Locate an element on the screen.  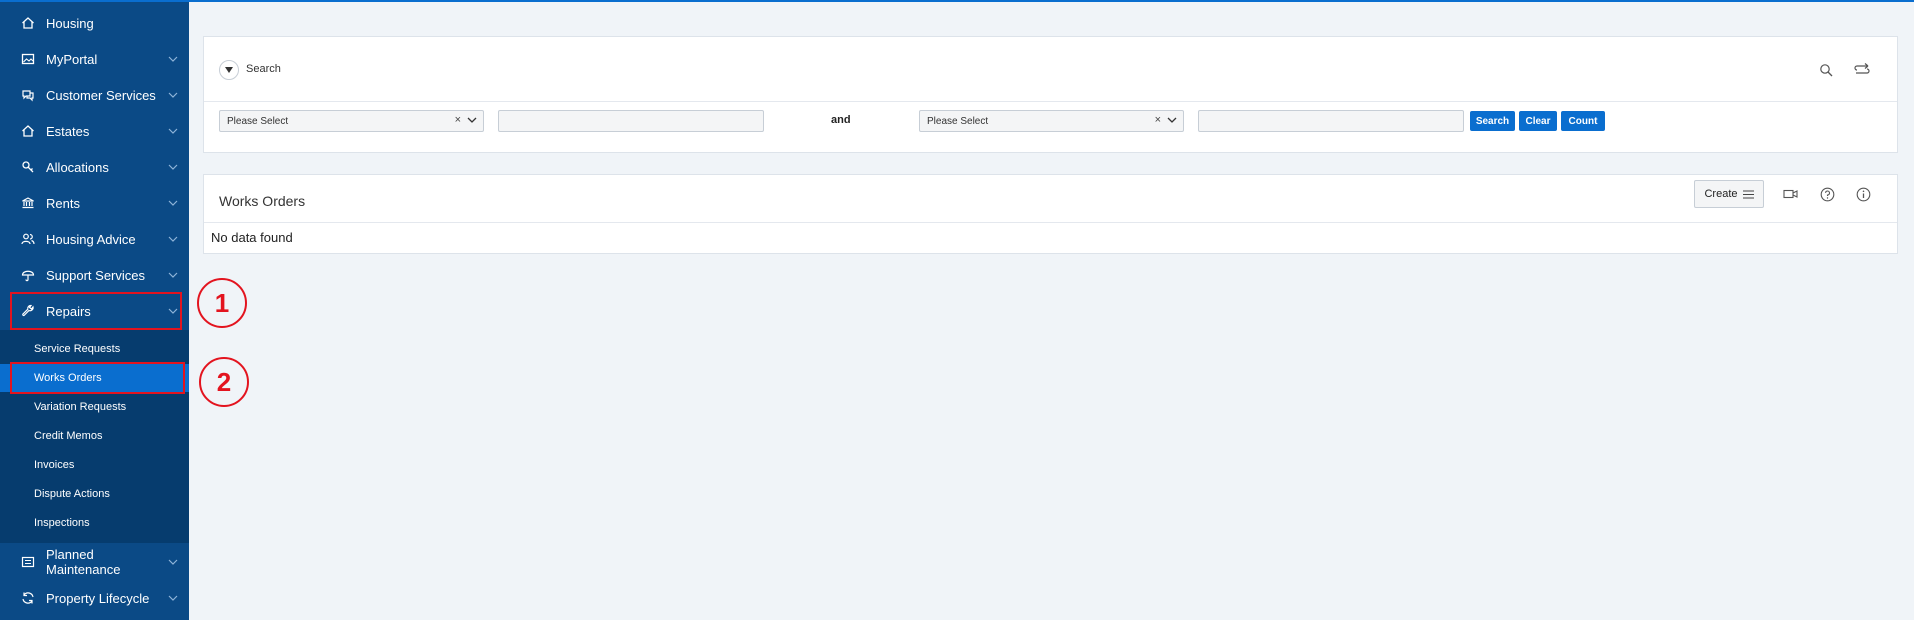
refresh-icon is located at coordinates (28, 598).